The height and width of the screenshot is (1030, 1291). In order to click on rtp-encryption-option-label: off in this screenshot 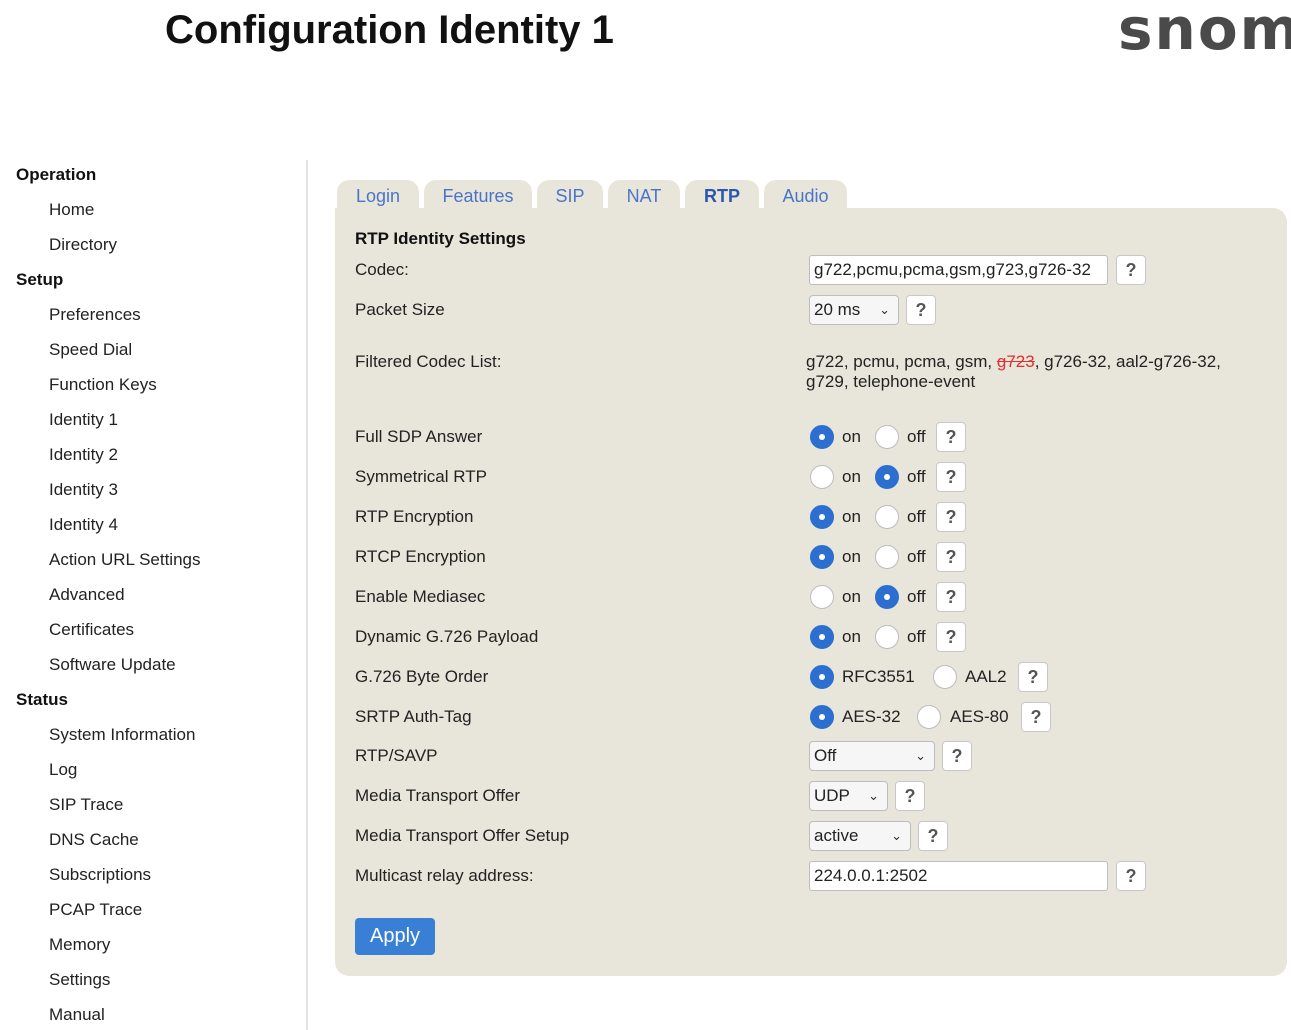, I will do `click(916, 516)`.